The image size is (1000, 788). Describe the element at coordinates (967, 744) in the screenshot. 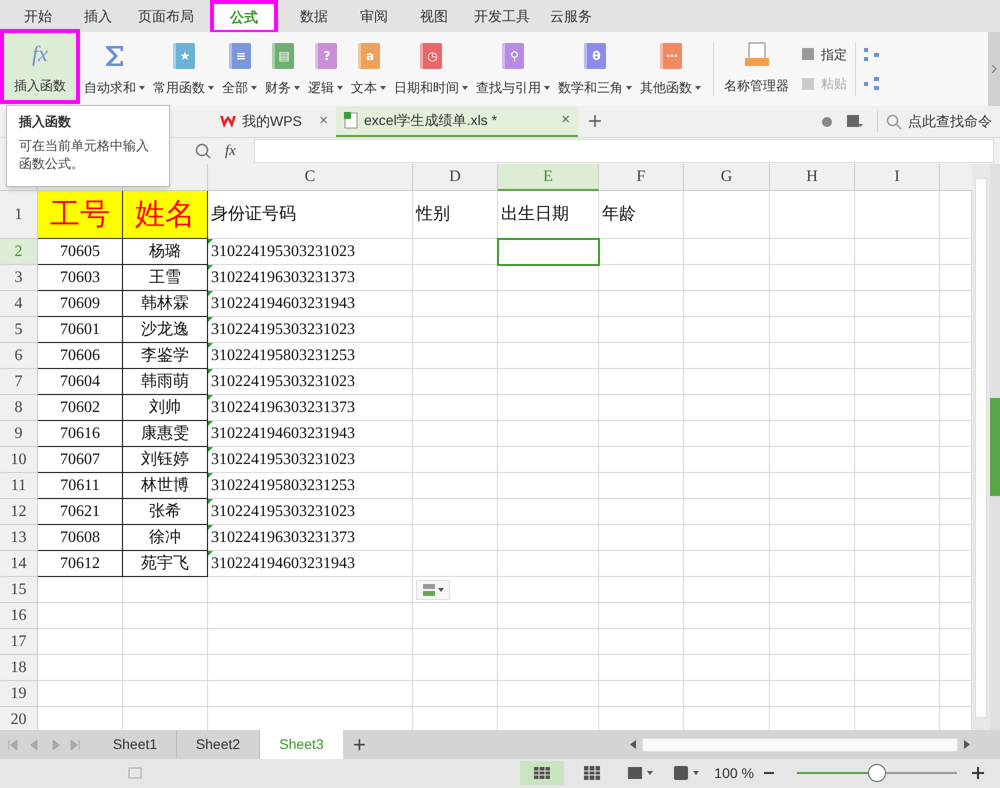

I see `scroll-right-icon` at that location.